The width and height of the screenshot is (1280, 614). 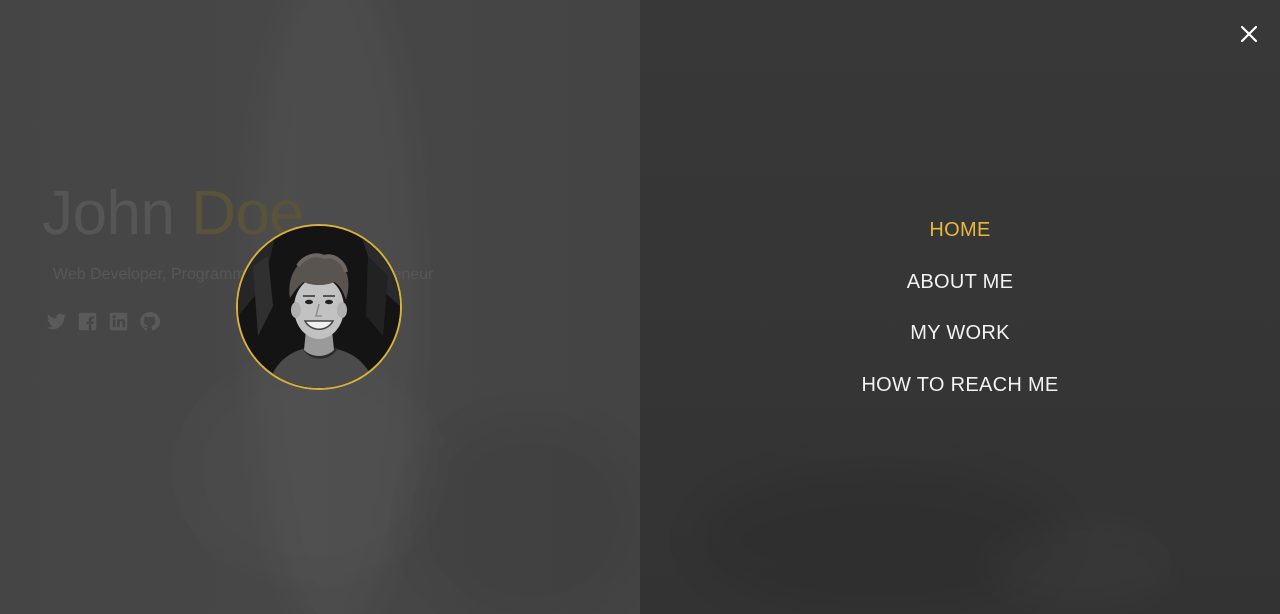 I want to click on avatar, so click(x=319, y=307).